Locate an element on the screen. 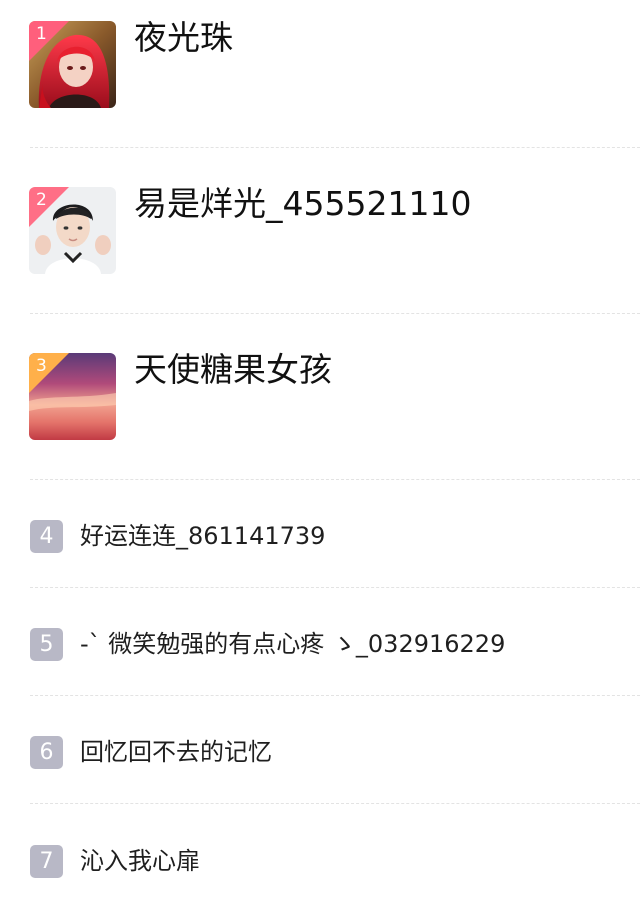  user-name: 好运连连_861141739 is located at coordinates (203, 536).